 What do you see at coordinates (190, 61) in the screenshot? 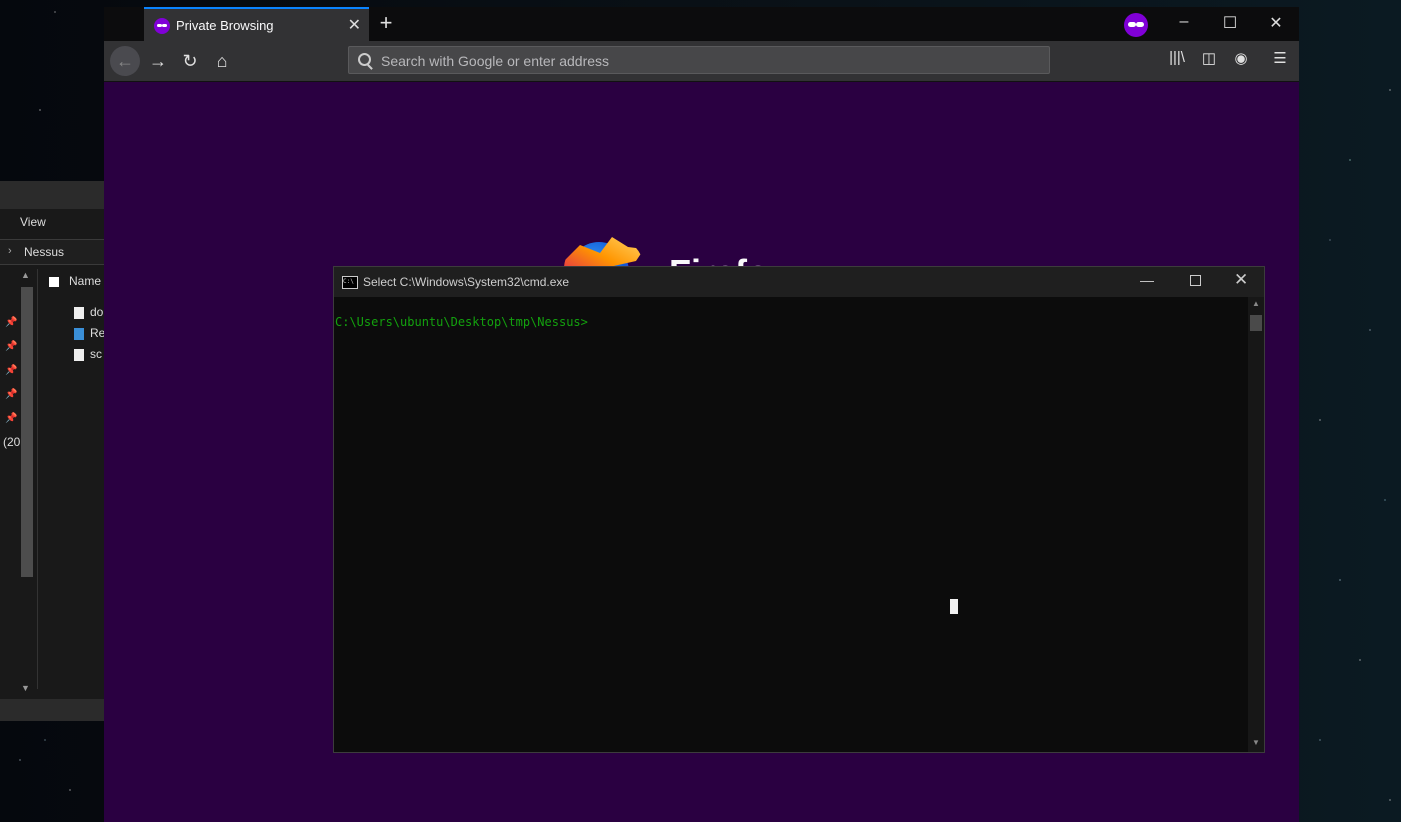
I see `reload-button: ↻` at bounding box center [190, 61].